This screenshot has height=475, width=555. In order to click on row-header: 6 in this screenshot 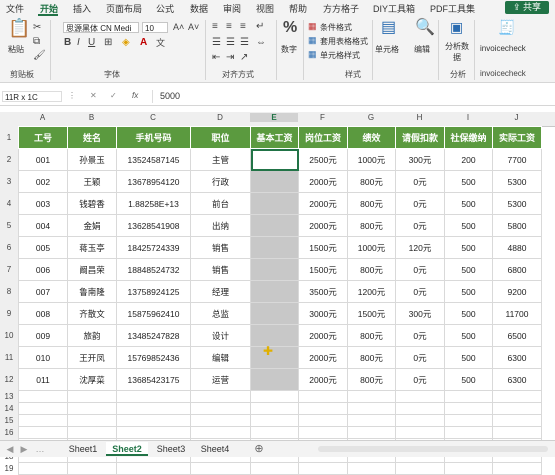, I will do `click(9, 248)`.